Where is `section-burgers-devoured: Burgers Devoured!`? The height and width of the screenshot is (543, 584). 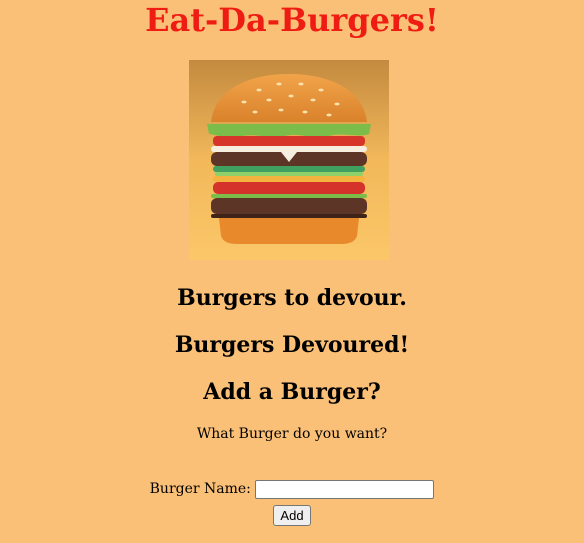 section-burgers-devoured: Burgers Devoured! is located at coordinates (292, 345).